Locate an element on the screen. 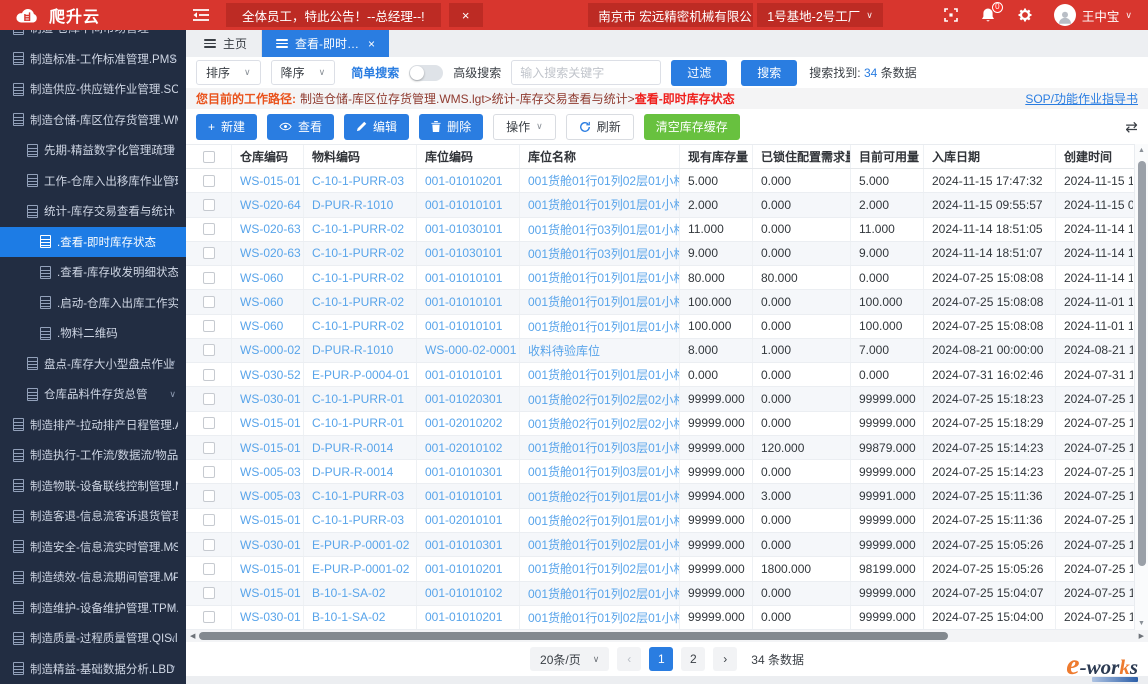 The width and height of the screenshot is (1148, 684). collapse-sidebar-icon is located at coordinates (201, 15).